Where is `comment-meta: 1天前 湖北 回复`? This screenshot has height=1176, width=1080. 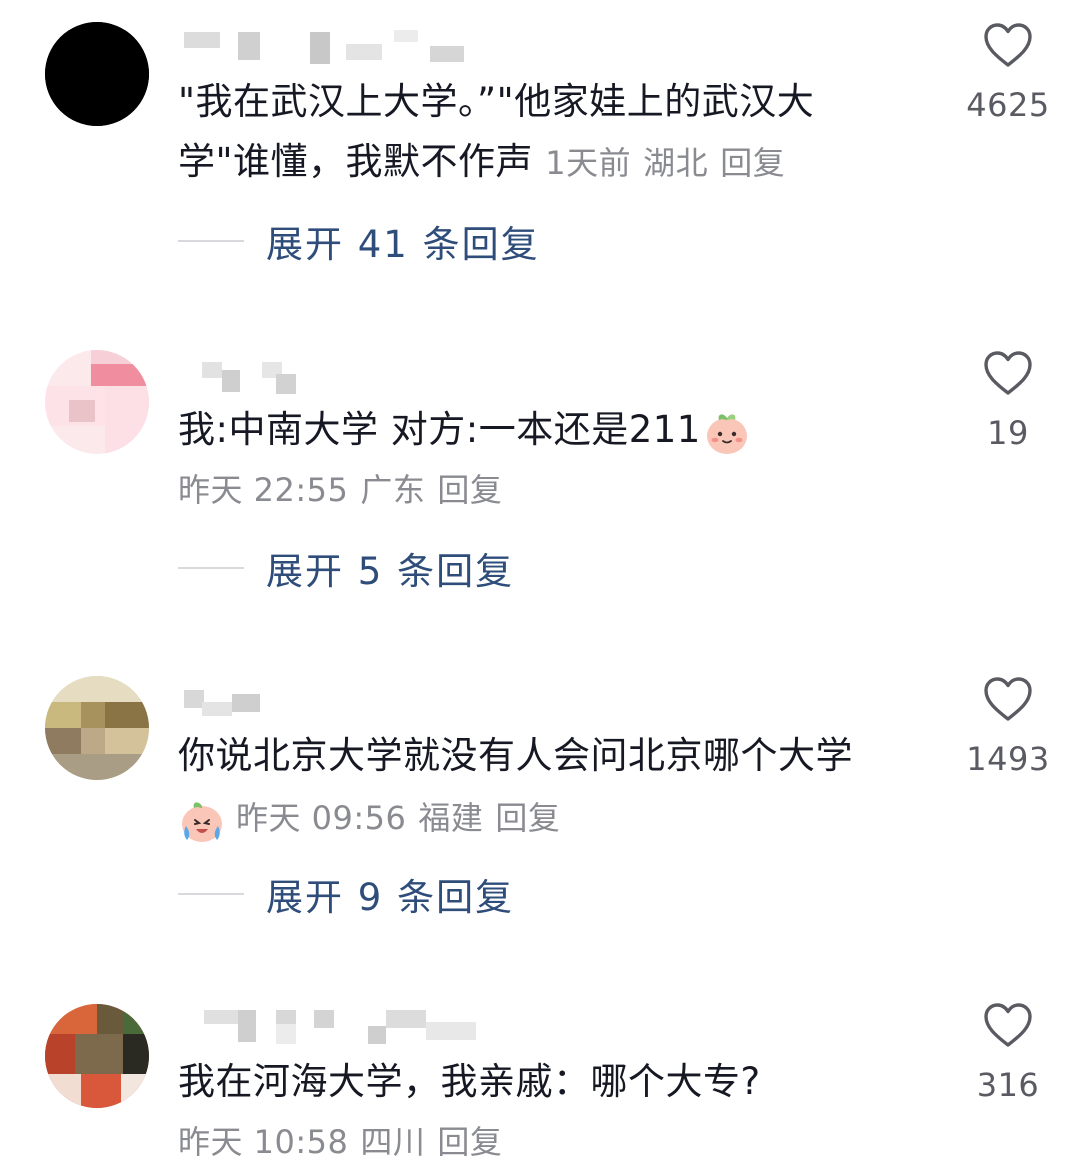
comment-meta: 1天前 湖北 回复 is located at coordinates (671, 163).